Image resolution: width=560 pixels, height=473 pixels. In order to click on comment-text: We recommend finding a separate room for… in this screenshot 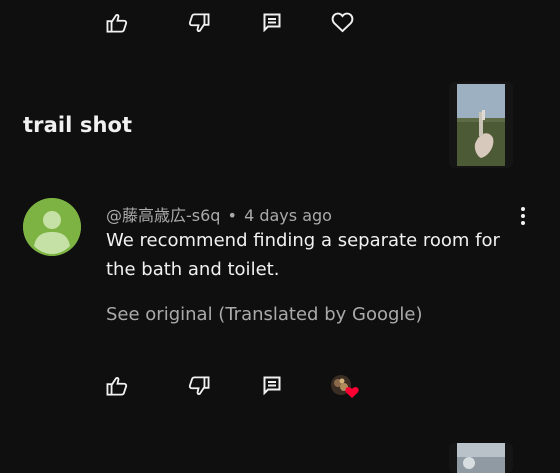, I will do `click(303, 255)`.